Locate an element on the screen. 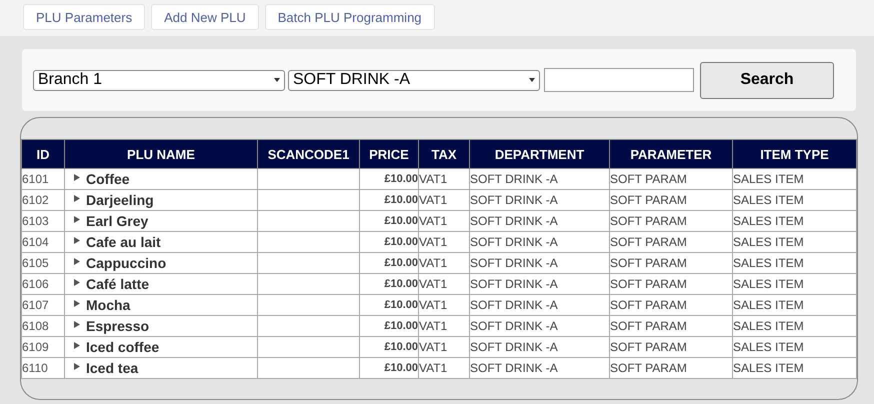  plu-name: Espresso is located at coordinates (118, 326).